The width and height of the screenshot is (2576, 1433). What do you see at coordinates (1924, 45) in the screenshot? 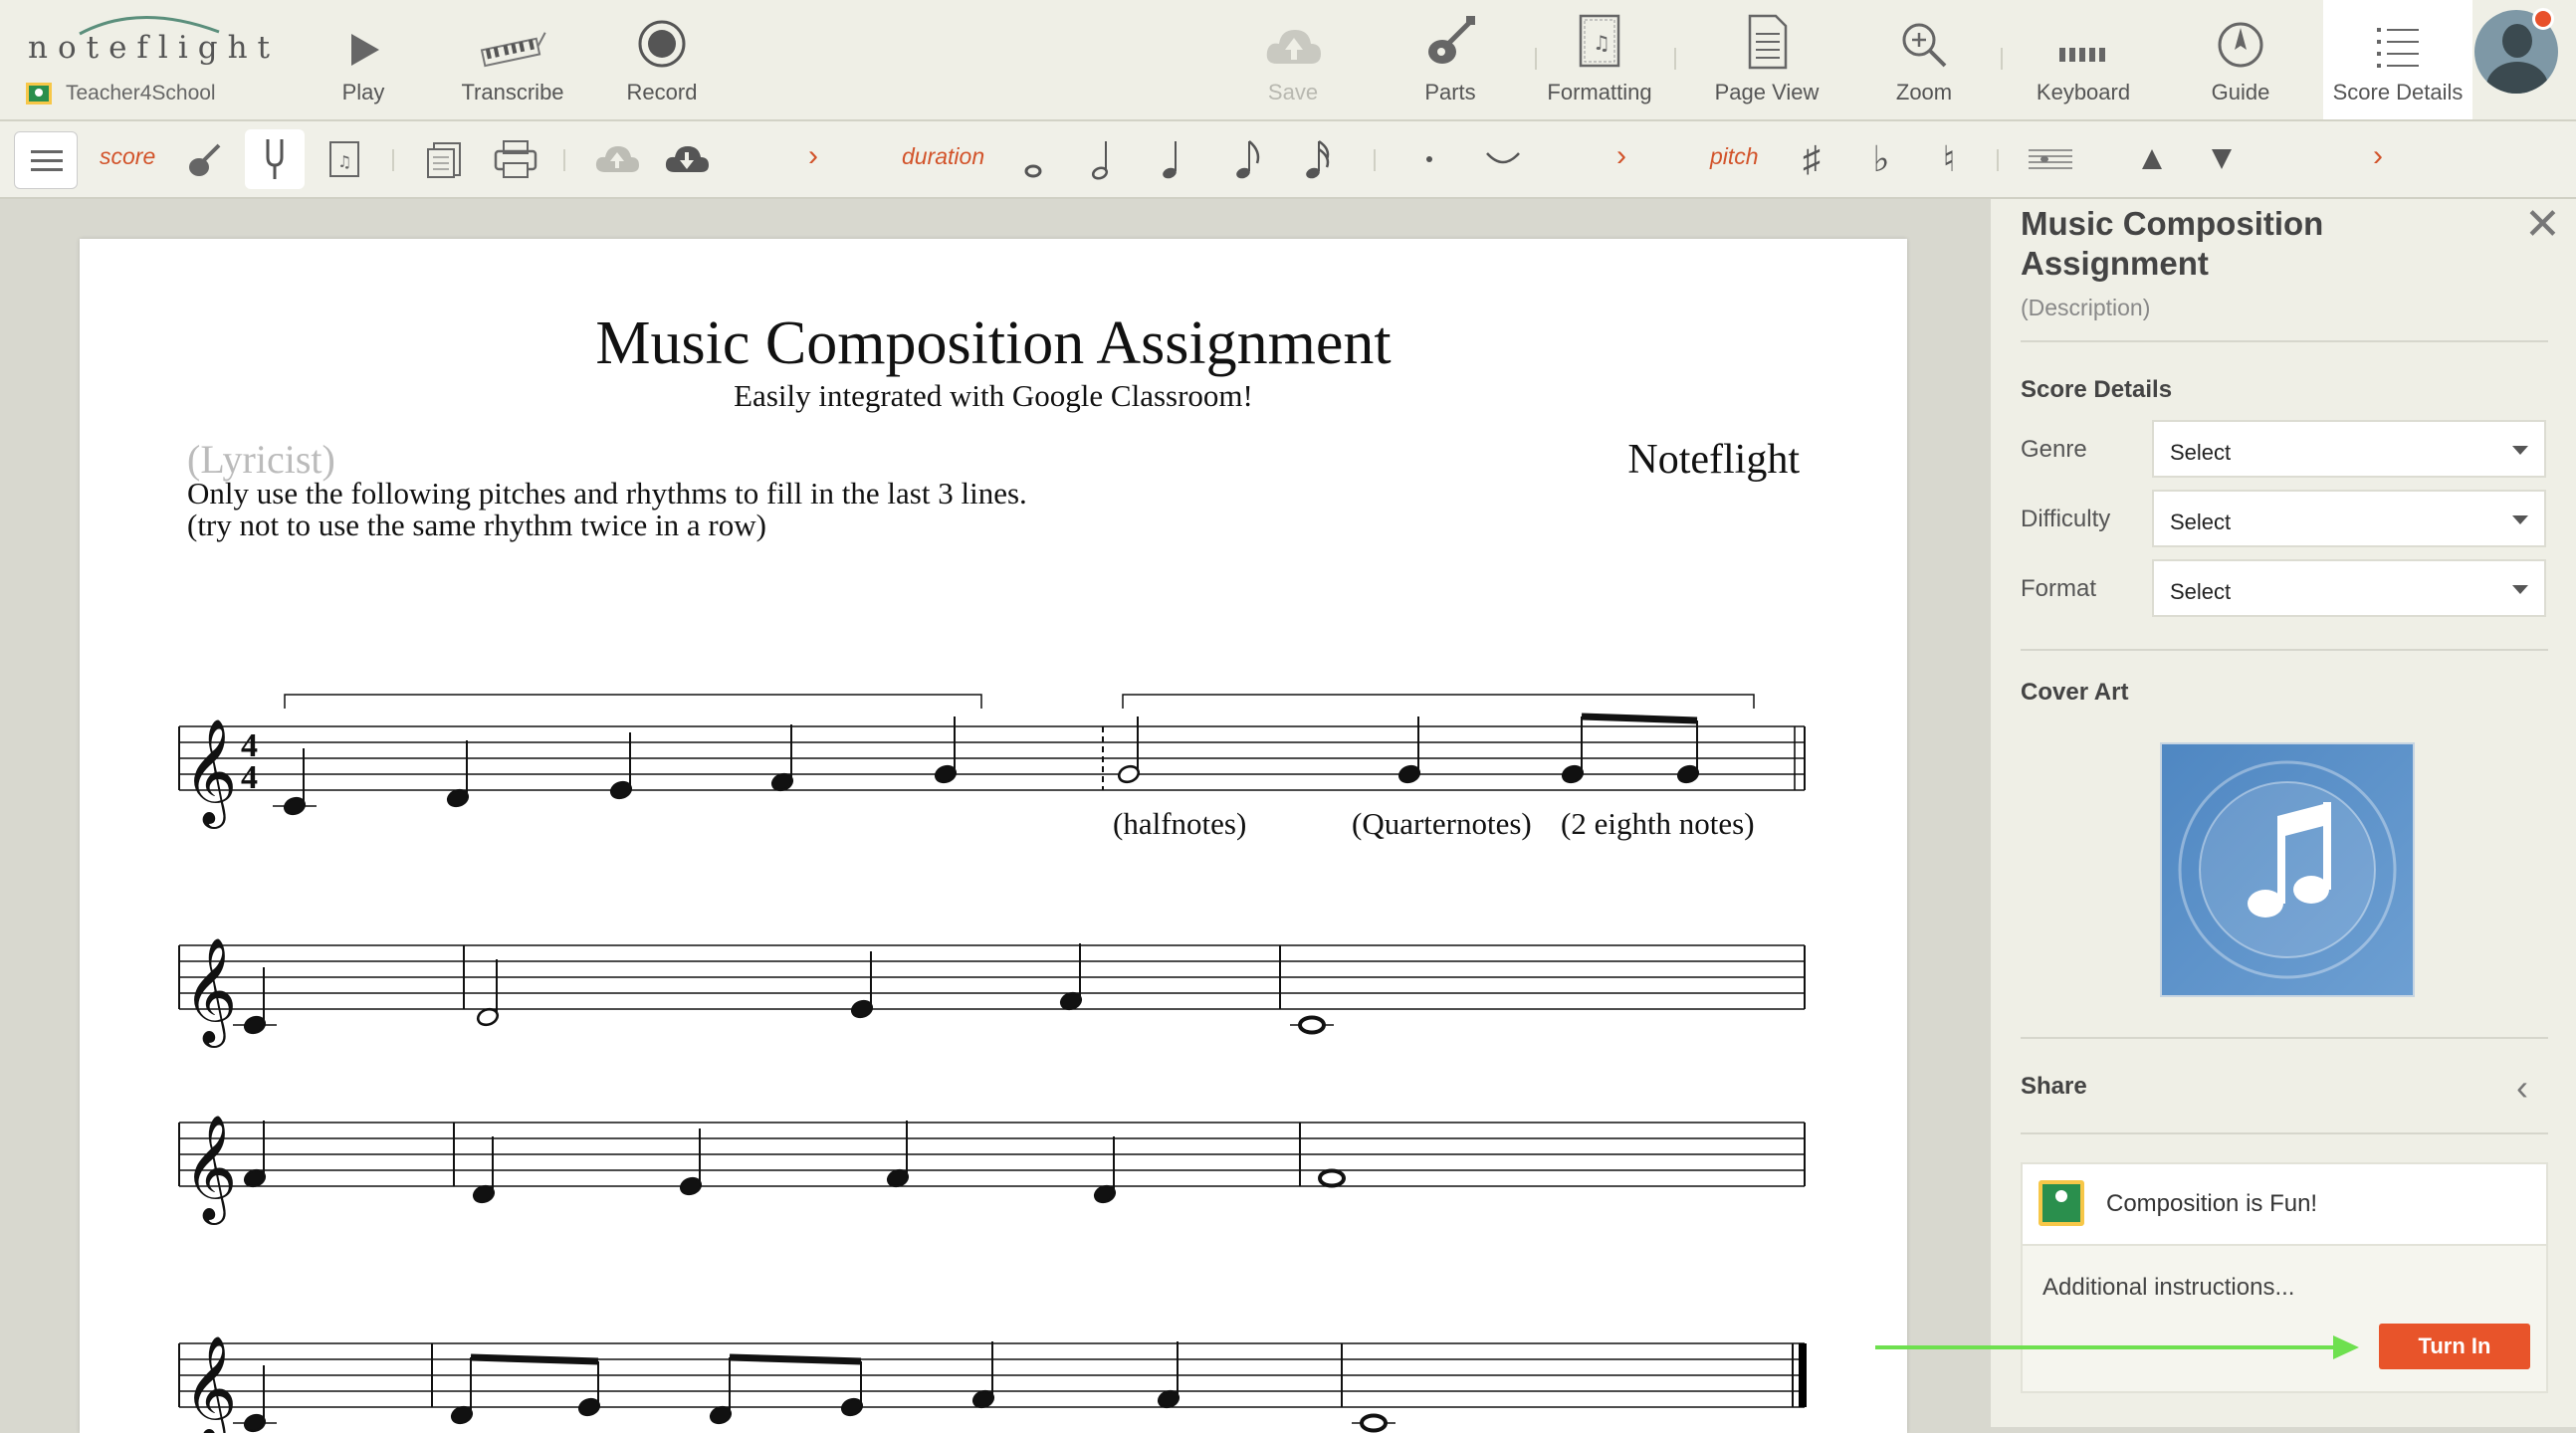
I see `zoom-icon` at bounding box center [1924, 45].